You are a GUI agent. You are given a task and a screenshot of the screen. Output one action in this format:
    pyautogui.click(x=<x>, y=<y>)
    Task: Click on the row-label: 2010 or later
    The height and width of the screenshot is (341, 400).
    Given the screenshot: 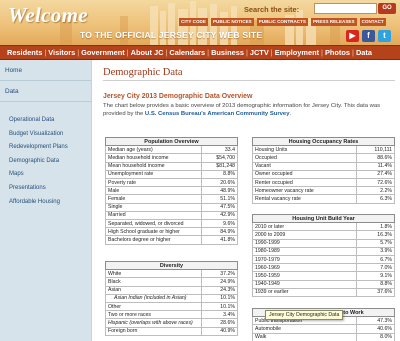 What is the action you would take?
    pyautogui.click(x=304, y=227)
    